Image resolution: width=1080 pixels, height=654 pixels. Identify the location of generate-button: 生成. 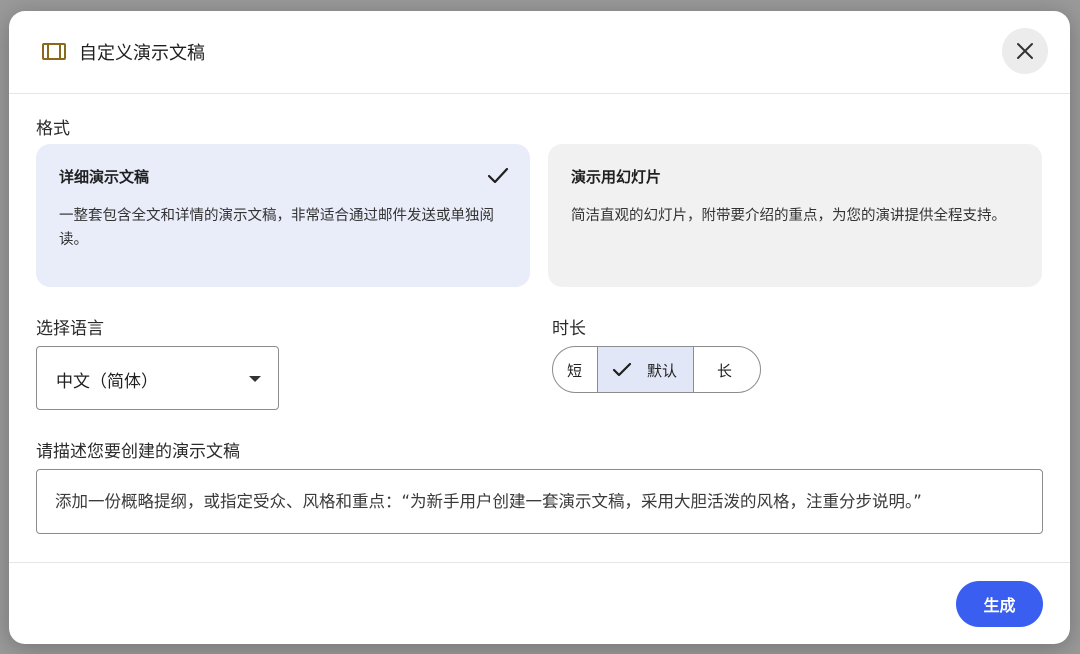
(999, 604).